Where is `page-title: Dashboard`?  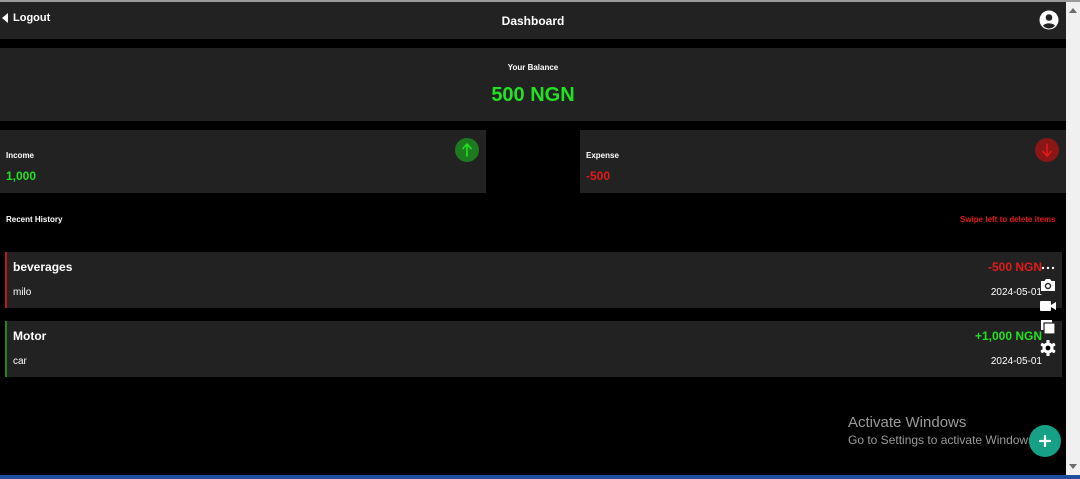 page-title: Dashboard is located at coordinates (533, 21).